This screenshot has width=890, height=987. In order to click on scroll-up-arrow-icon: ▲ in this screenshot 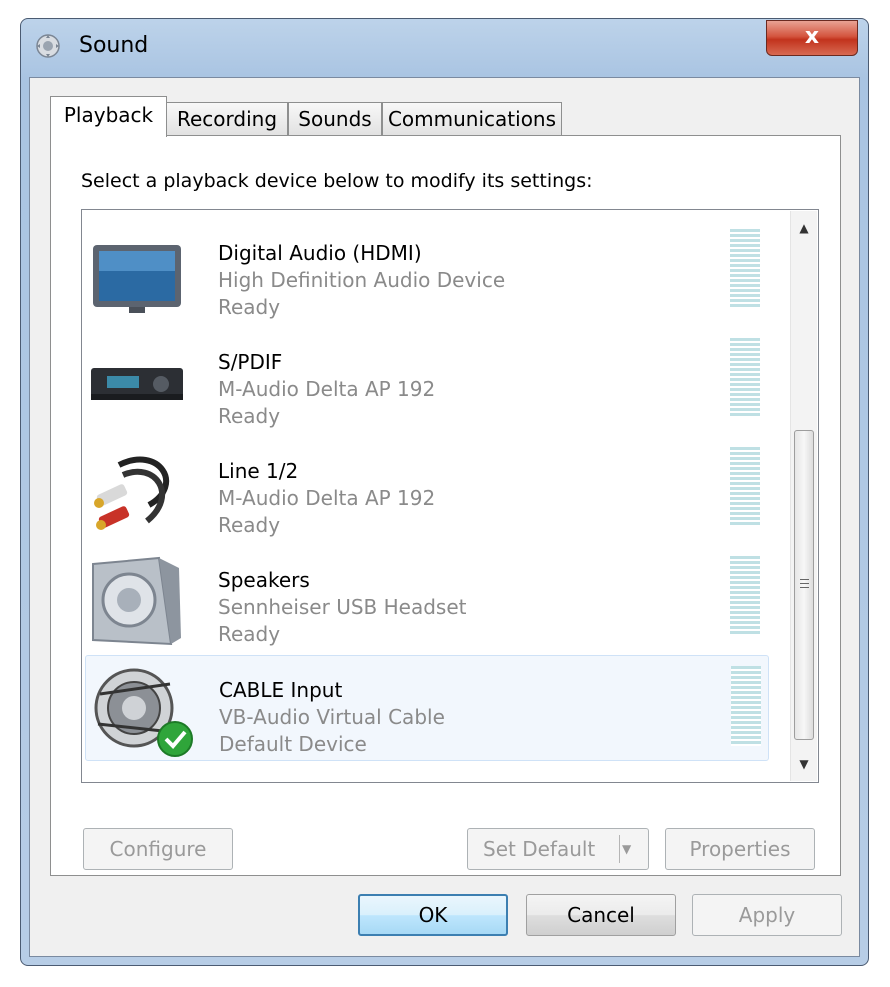, I will do `click(804, 228)`.